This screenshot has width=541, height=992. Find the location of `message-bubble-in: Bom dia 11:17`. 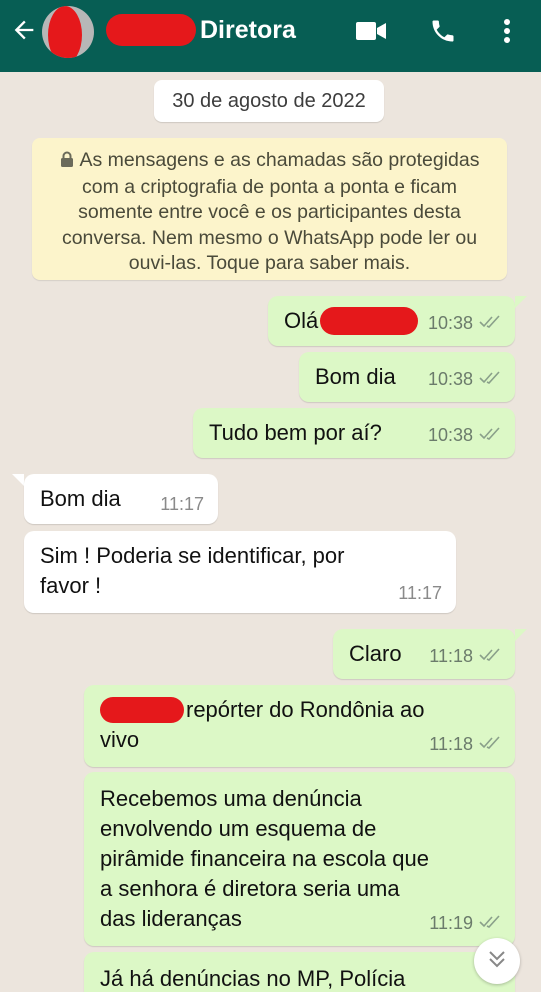

message-bubble-in: Bom dia 11:17 is located at coordinates (121, 499).